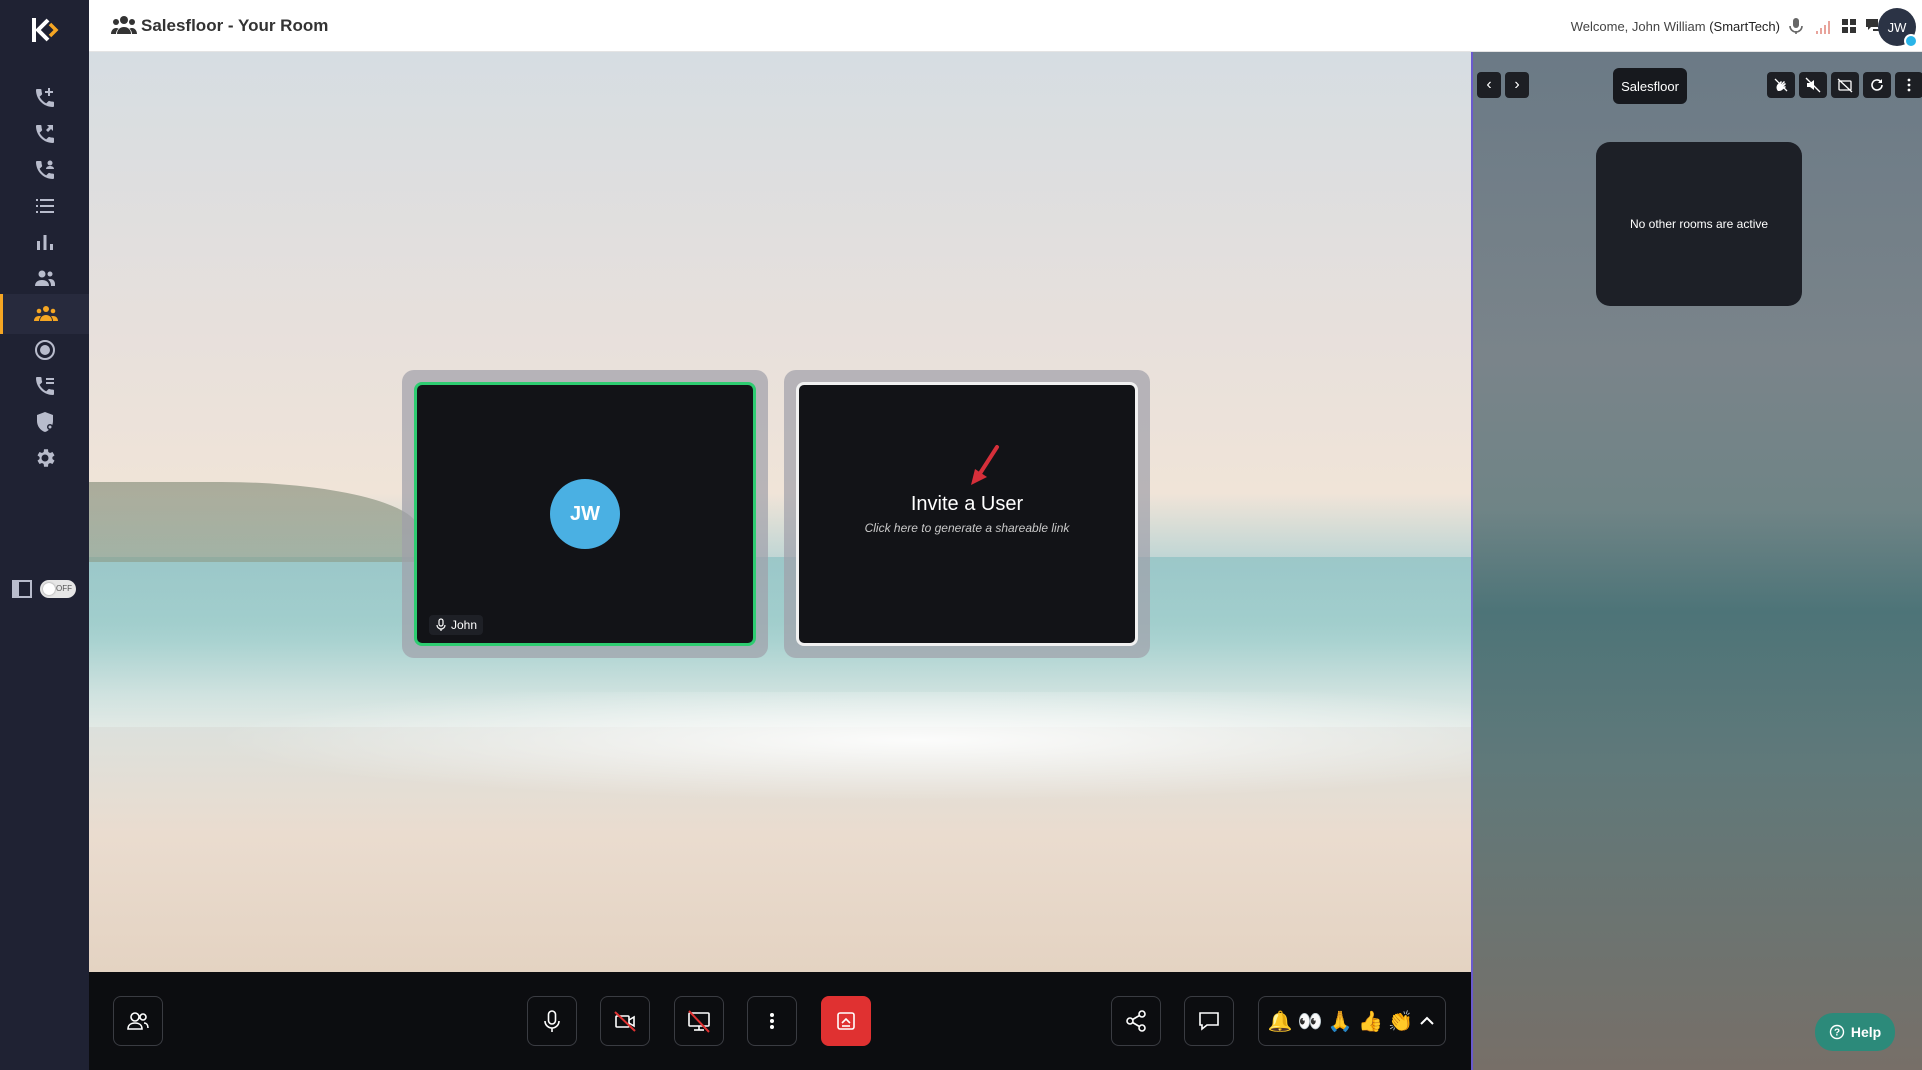 The height and width of the screenshot is (1070, 1922). I want to click on share-icon, so click(1136, 1021).